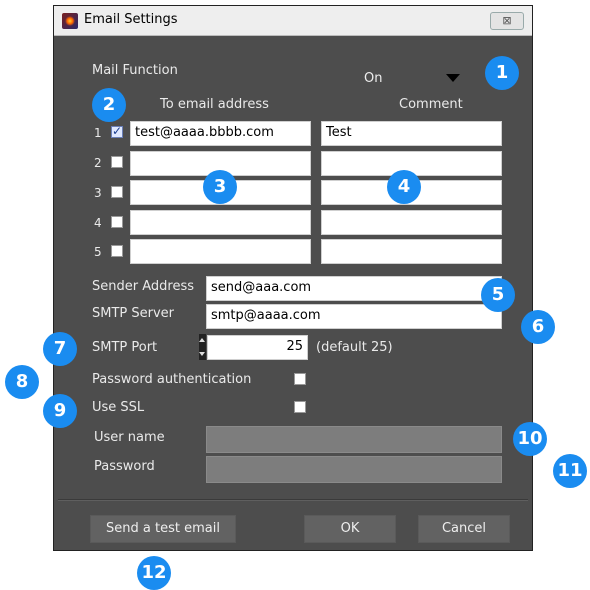 This screenshot has width=590, height=590. Describe the element at coordinates (530, 439) in the screenshot. I see `callout-badge: 10` at that location.